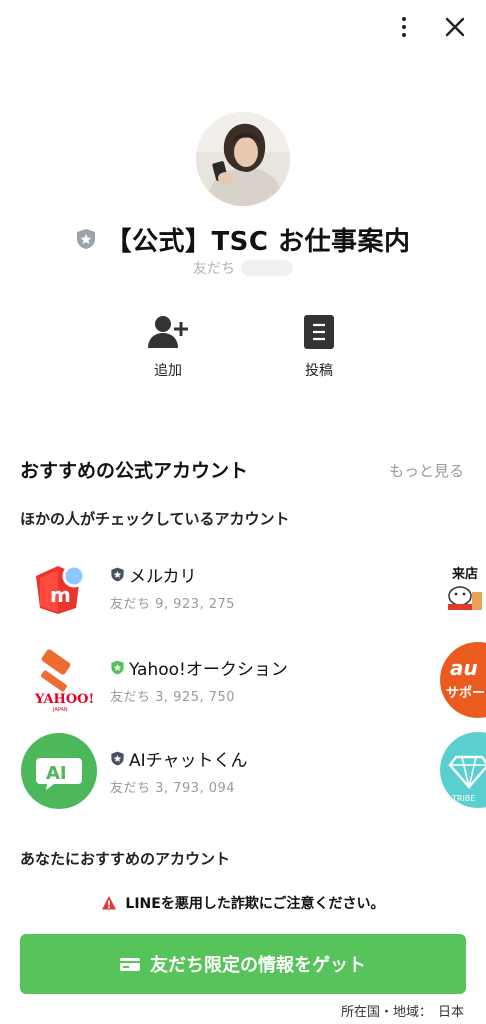 This screenshot has width=486, height=1024. I want to click on recommended-item-ai-chat: AI AIチャットくん 友だち 3, 793, 094, so click(230, 771).